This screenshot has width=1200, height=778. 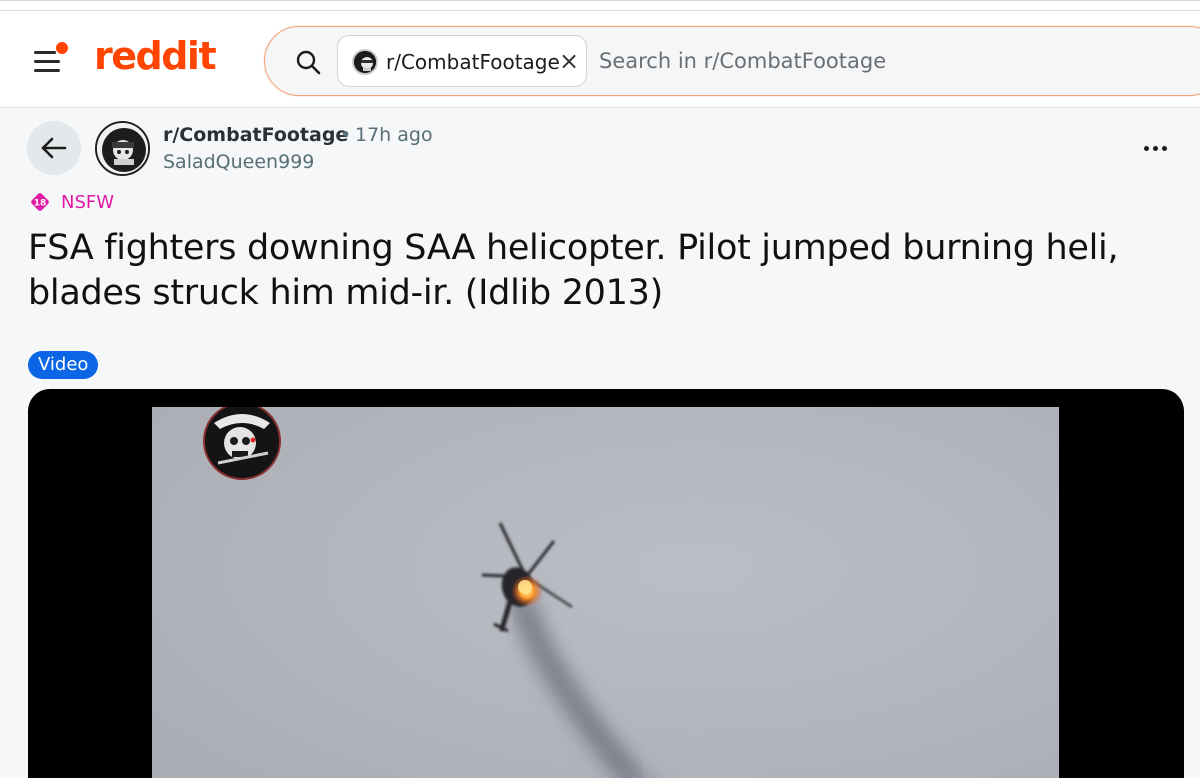 I want to click on community-avatar-icon, so click(x=365, y=62).